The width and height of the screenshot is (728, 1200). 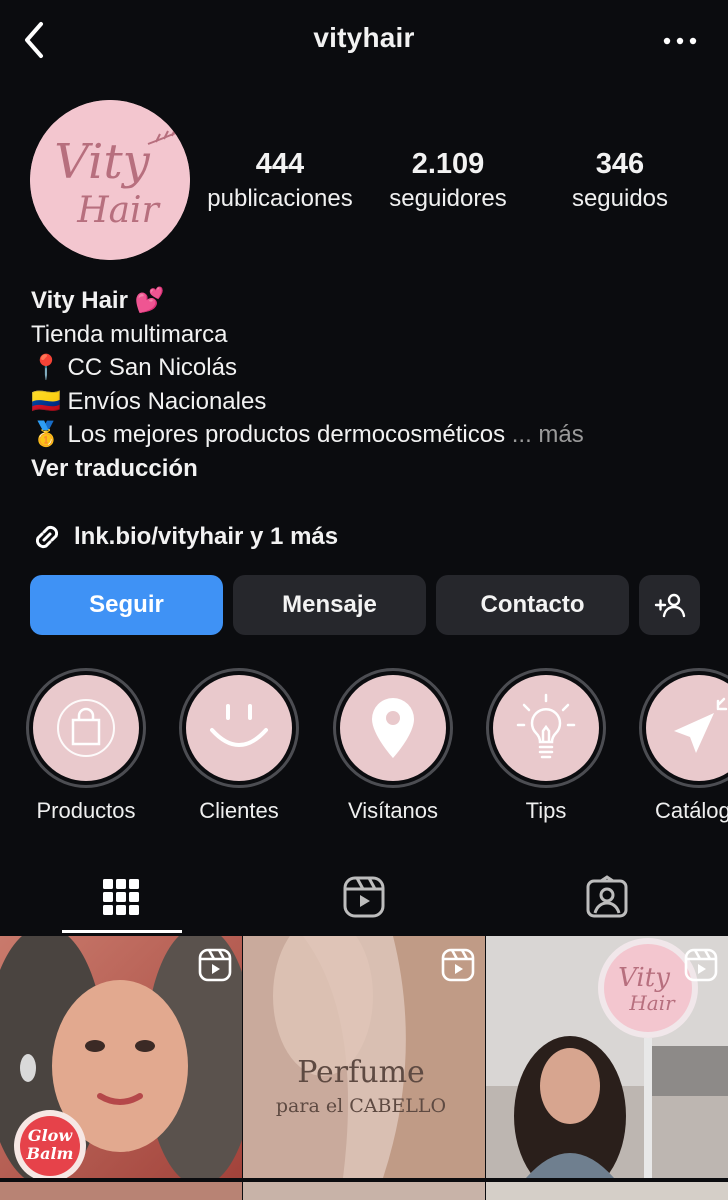 I want to click on follow-button: Seguir, so click(x=126, y=605).